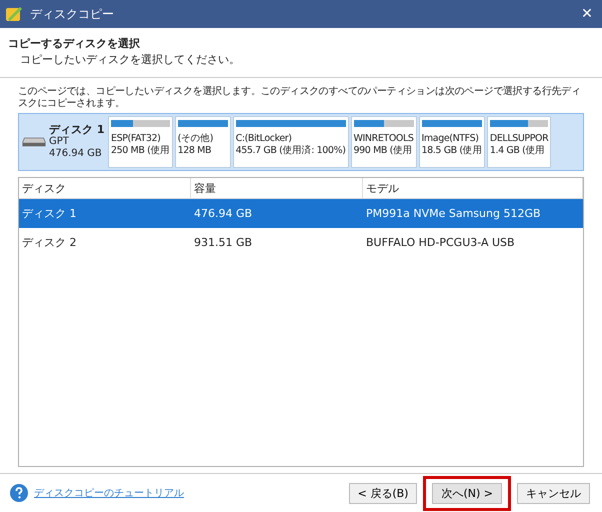 Image resolution: width=602 pixels, height=512 pixels. I want to click on partition-label: Image(NTFS), so click(451, 139).